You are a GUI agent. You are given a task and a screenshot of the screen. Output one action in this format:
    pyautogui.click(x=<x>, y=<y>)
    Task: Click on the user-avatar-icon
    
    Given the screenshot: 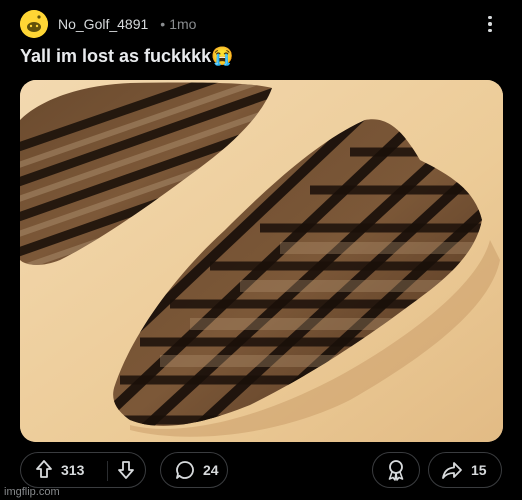 What is the action you would take?
    pyautogui.click(x=34, y=24)
    